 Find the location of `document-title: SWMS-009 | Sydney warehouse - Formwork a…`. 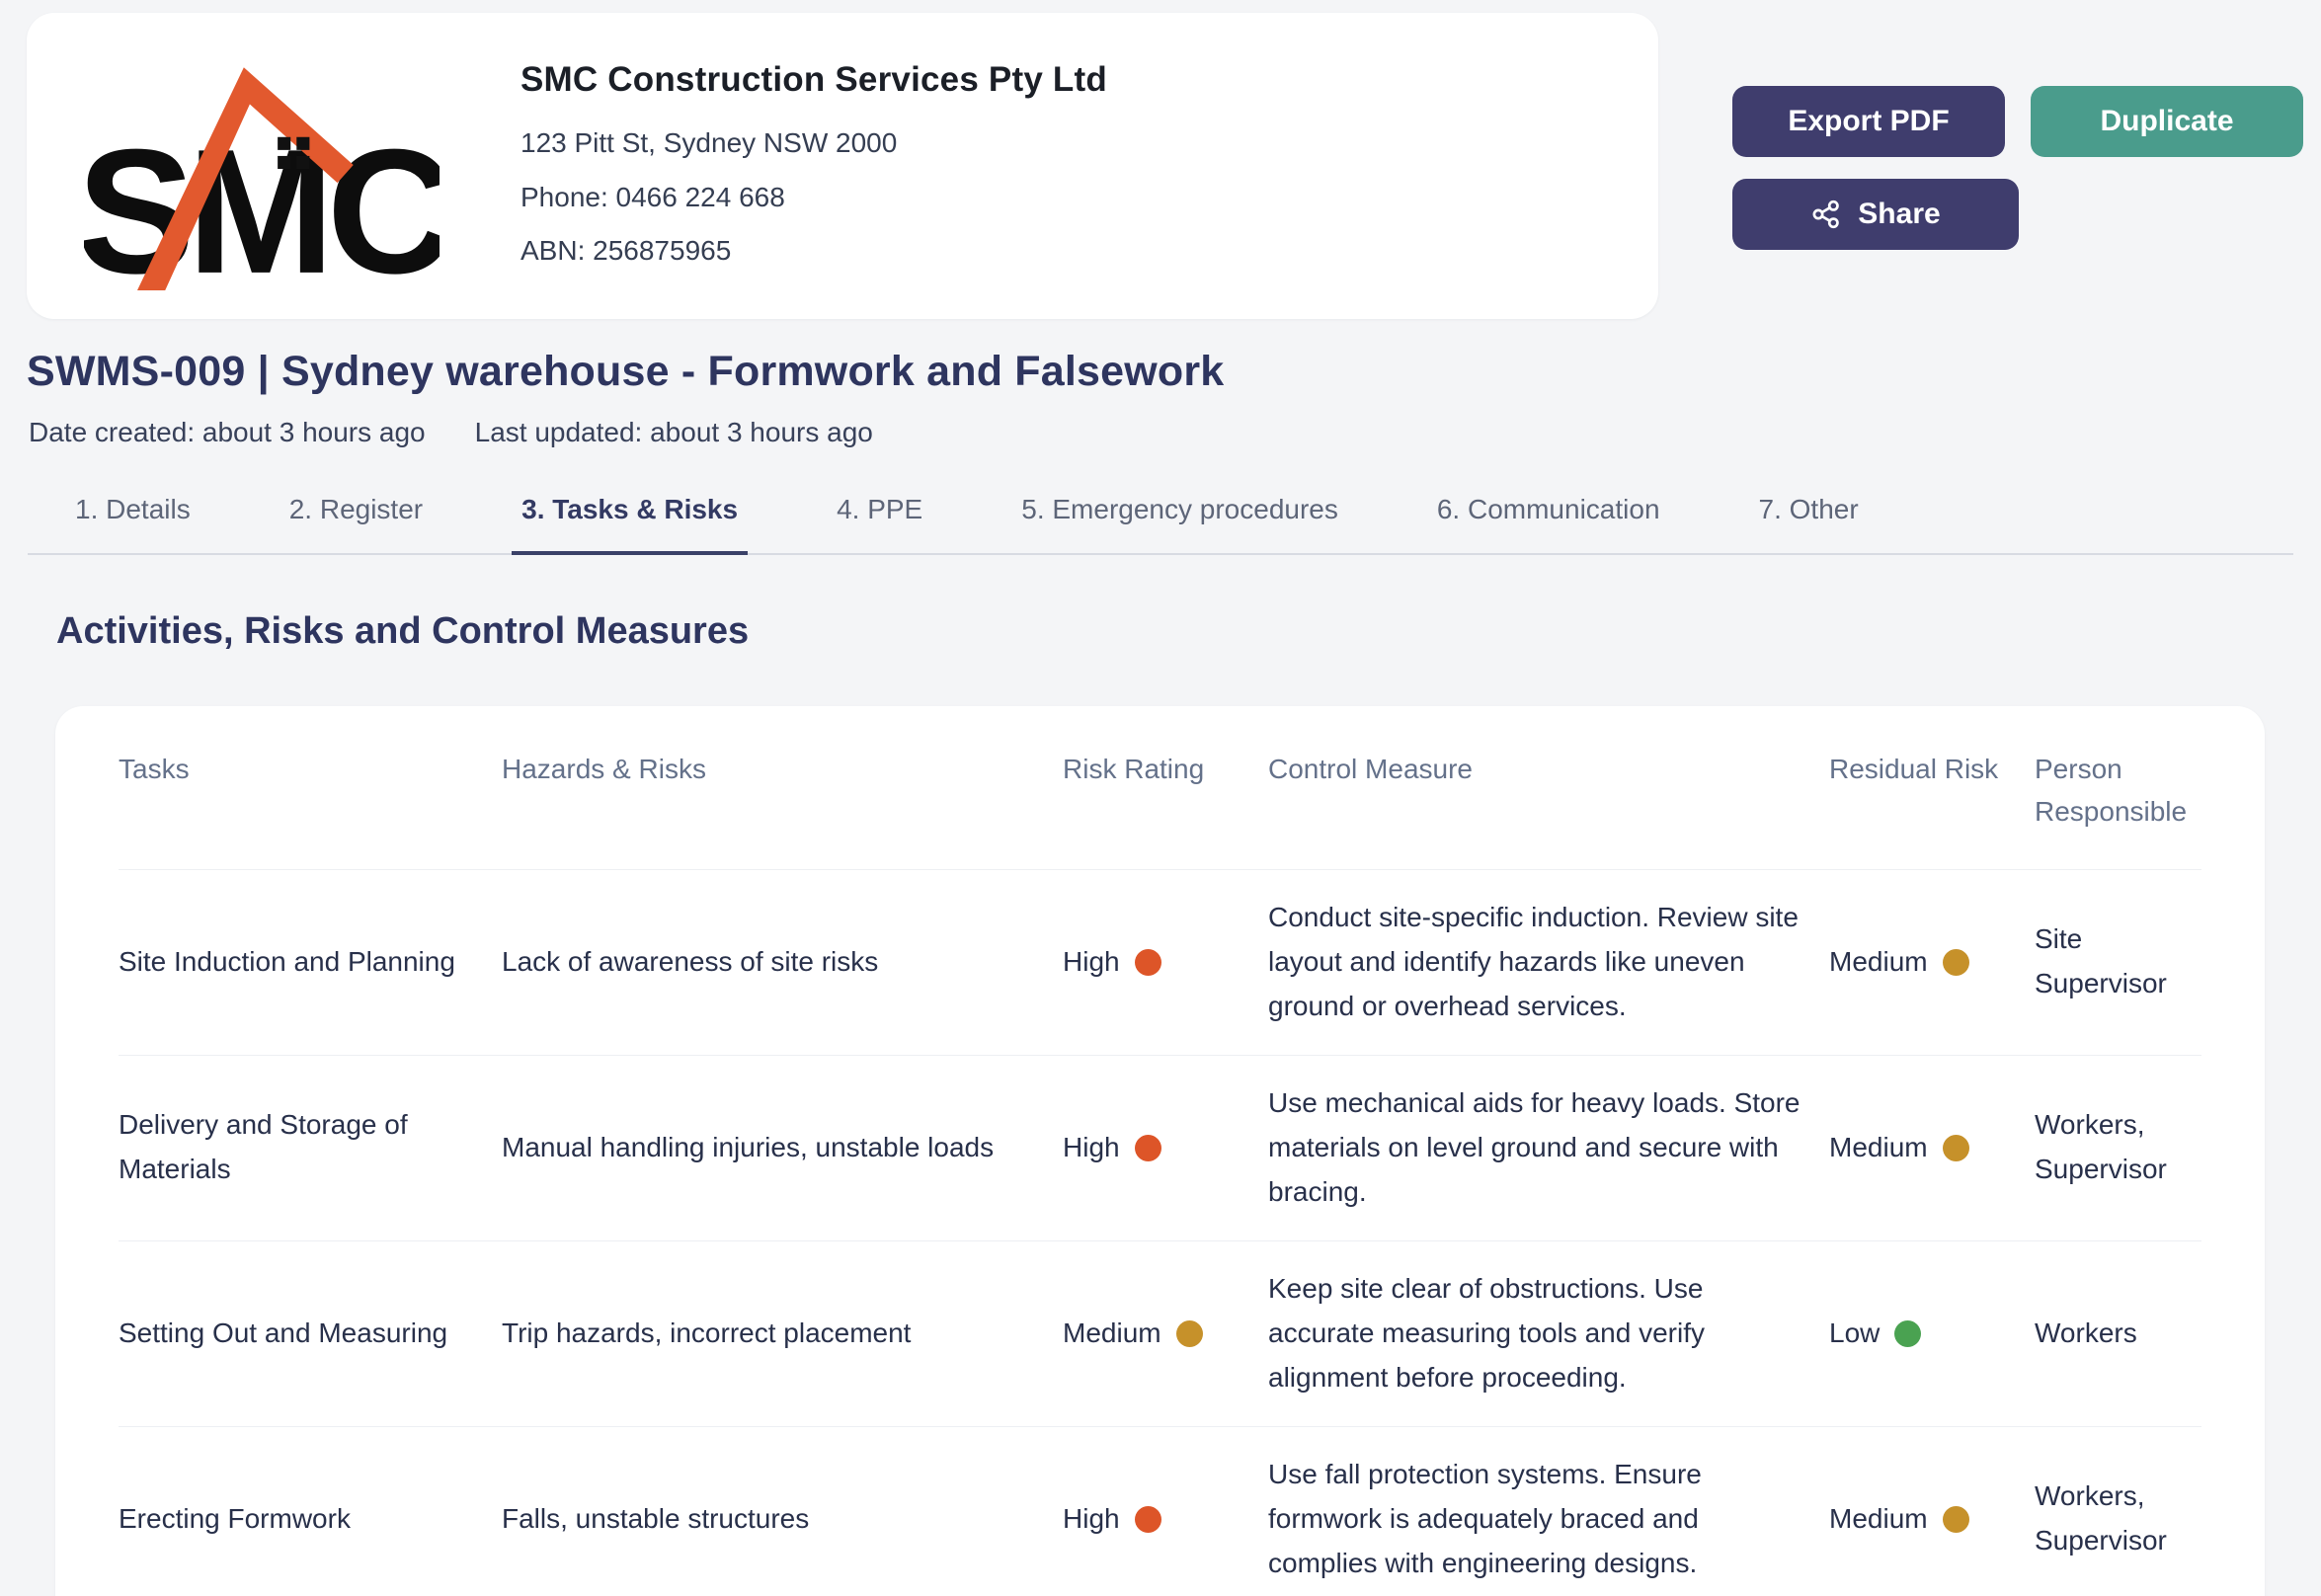

document-title: SWMS-009 | Sydney warehouse - Formwork a… is located at coordinates (626, 371).